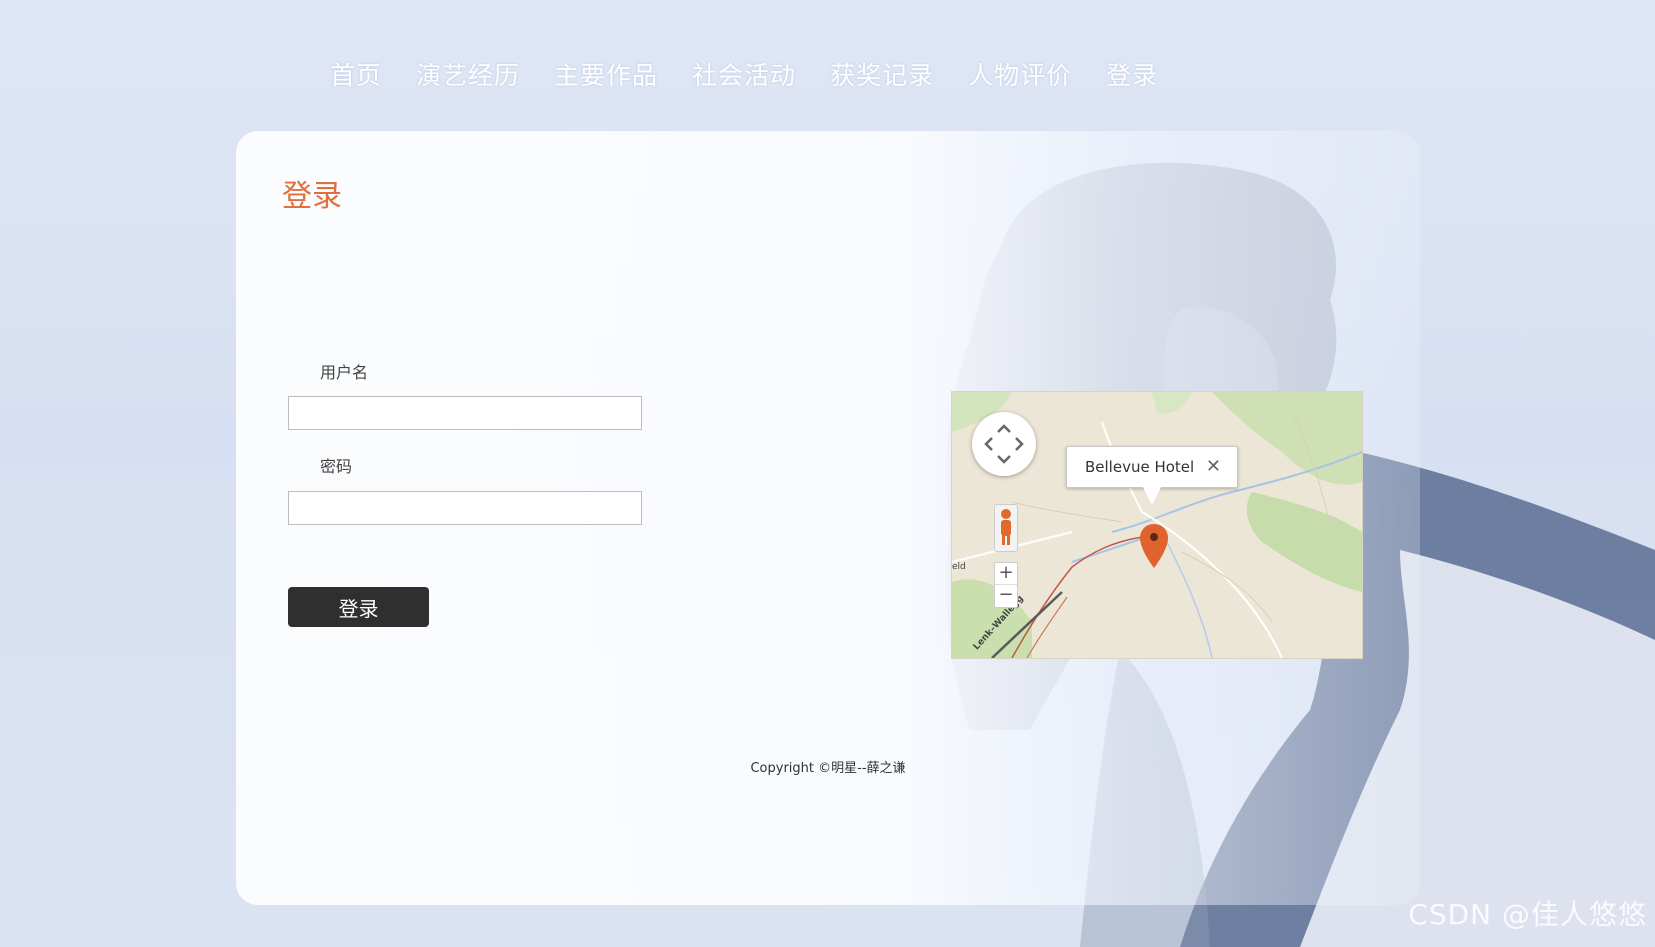 The height and width of the screenshot is (947, 1655). I want to click on nav-item-home: 首页, so click(356, 74).